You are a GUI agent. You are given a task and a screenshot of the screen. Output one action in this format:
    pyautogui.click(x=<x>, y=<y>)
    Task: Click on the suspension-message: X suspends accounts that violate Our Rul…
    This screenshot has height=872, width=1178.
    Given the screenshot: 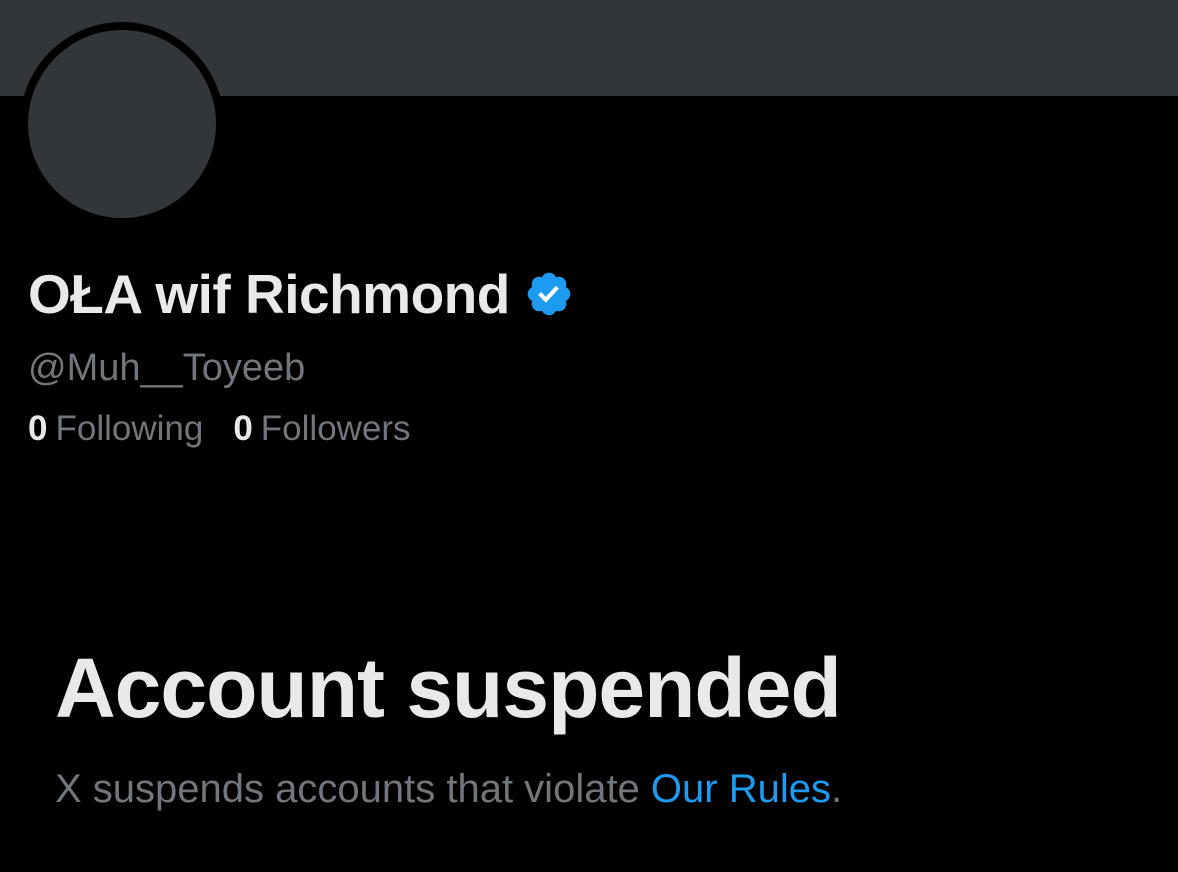 What is the action you would take?
    pyautogui.click(x=448, y=789)
    